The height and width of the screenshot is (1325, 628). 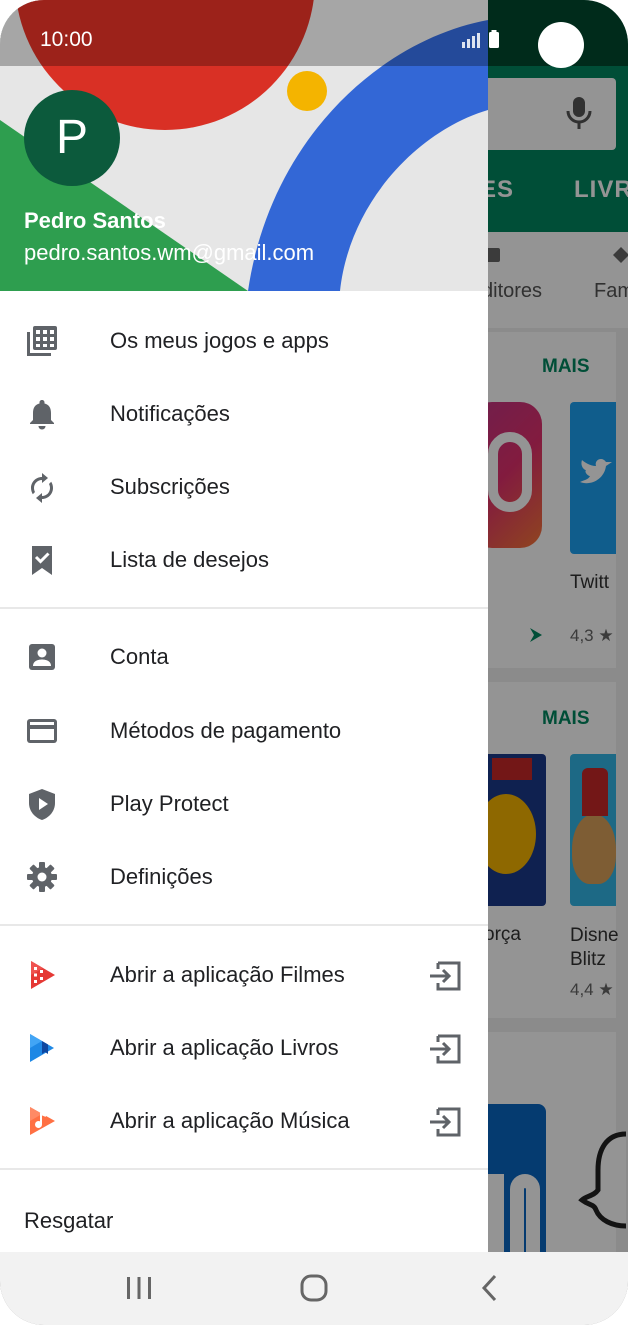 What do you see at coordinates (42, 877) in the screenshot?
I see `gear-icon` at bounding box center [42, 877].